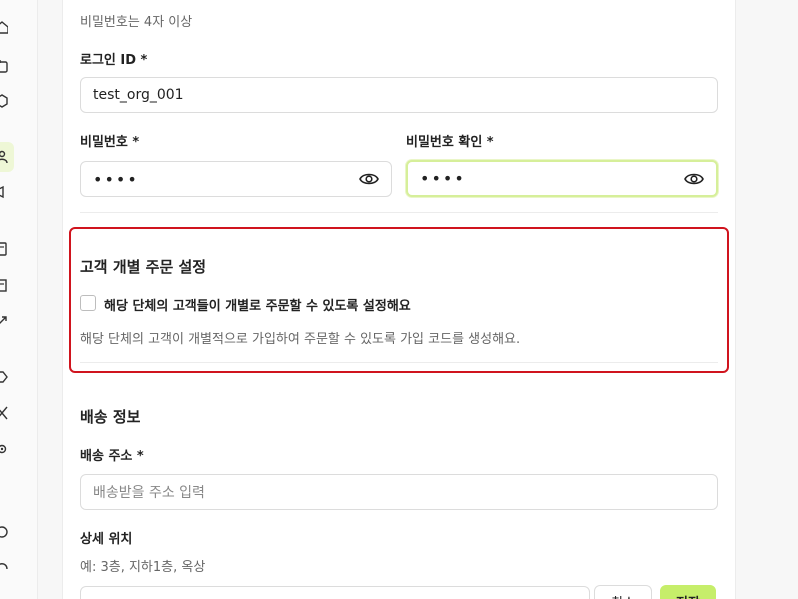 The height and width of the screenshot is (599, 798). I want to click on gear-icon, so click(4, 449).